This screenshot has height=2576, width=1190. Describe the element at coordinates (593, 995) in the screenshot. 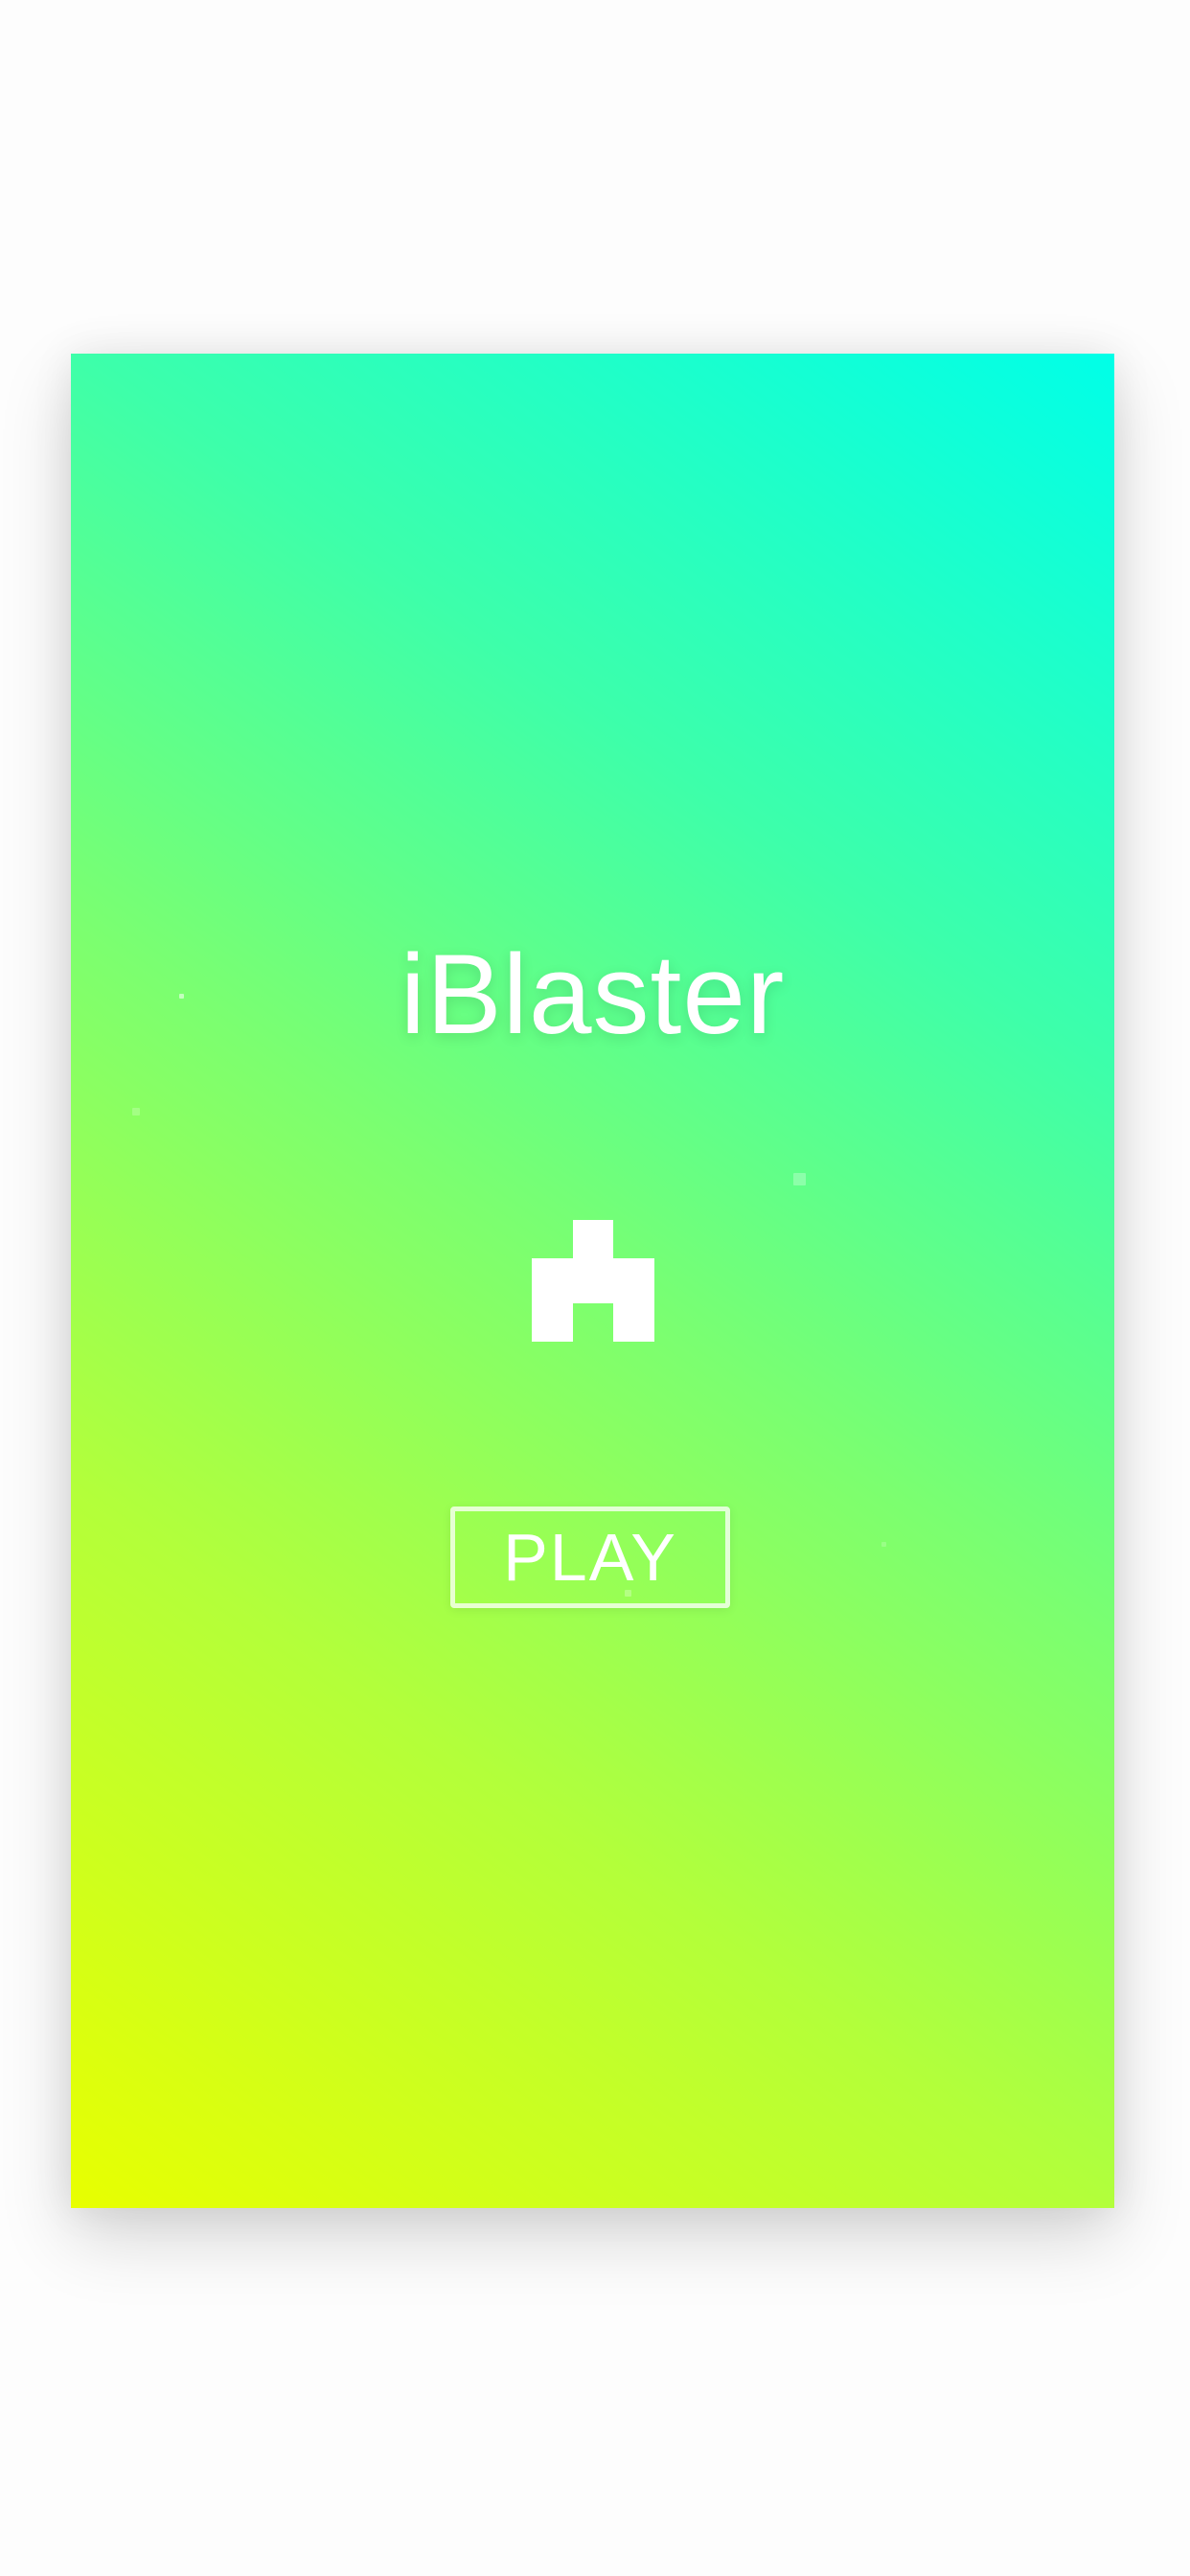

I see `game-title: iBlaster` at that location.